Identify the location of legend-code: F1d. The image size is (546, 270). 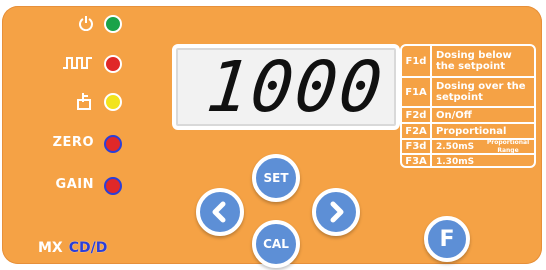
(417, 61).